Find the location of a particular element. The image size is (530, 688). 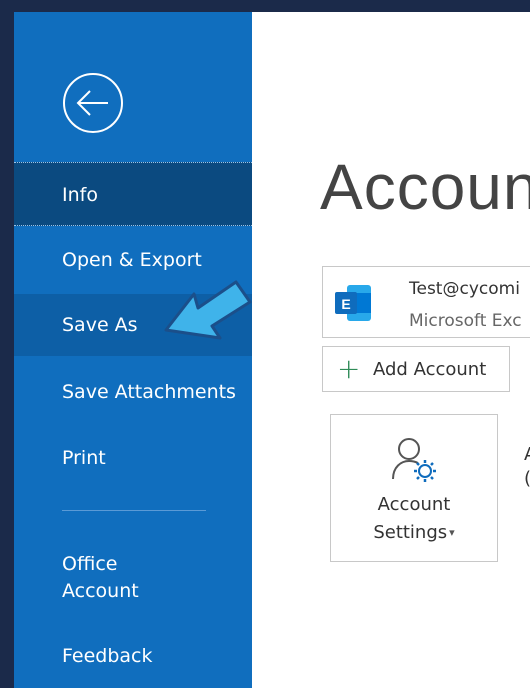

sidebar-item-label-line2: Account is located at coordinates (100, 591).